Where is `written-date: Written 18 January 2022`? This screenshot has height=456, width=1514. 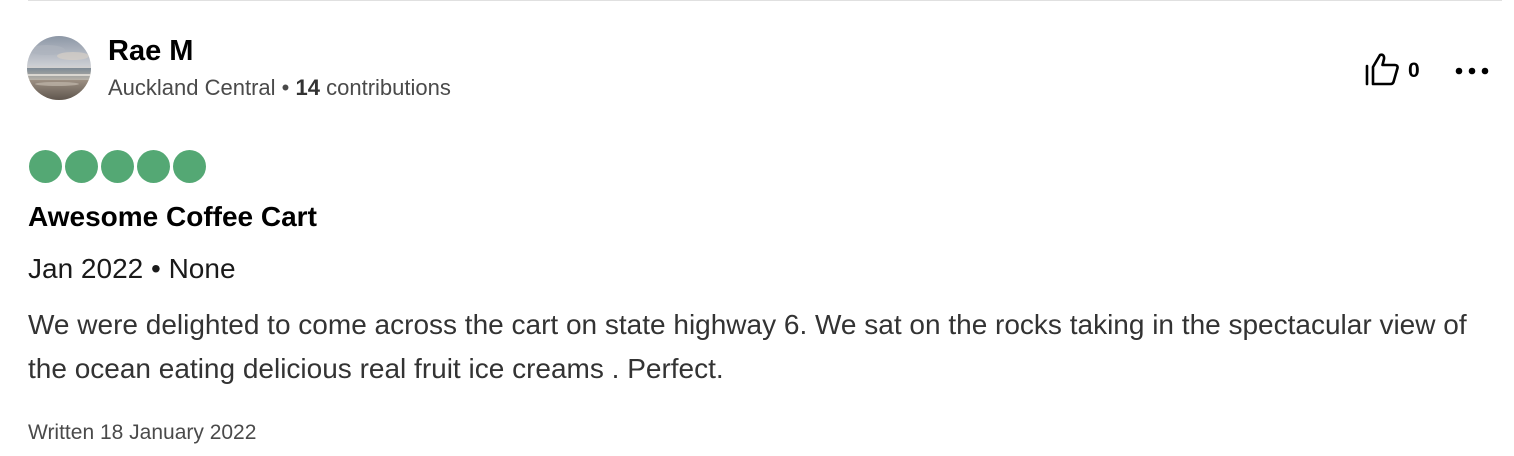
written-date: Written 18 January 2022 is located at coordinates (142, 432).